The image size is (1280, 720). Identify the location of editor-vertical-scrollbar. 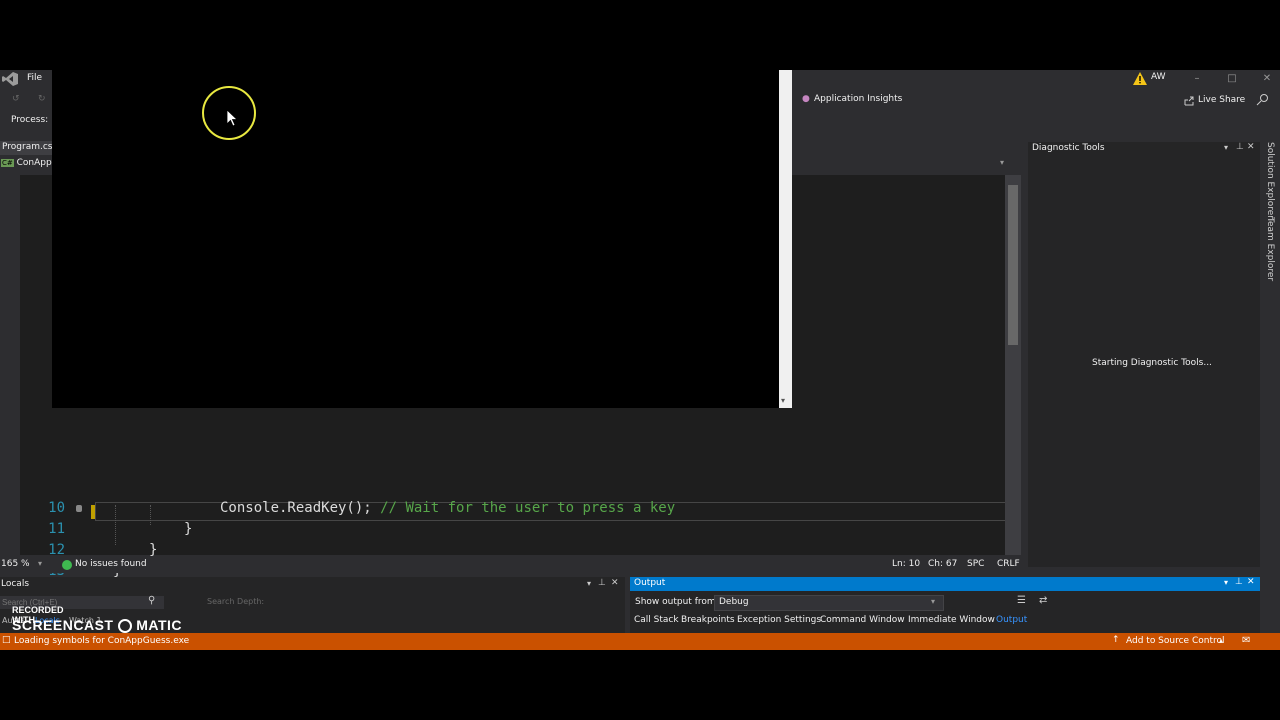
(1013, 365).